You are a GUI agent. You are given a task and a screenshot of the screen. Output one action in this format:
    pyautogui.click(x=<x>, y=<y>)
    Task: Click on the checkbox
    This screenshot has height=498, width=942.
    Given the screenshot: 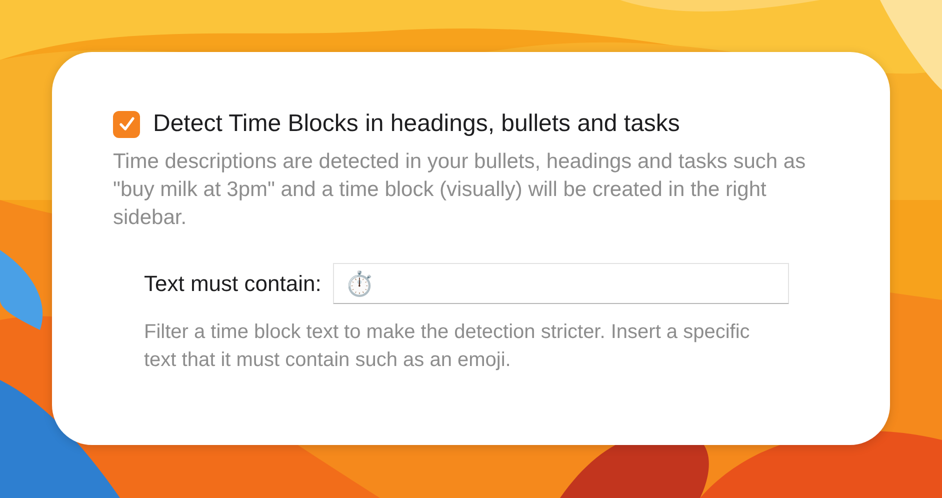 What is the action you would take?
    pyautogui.click(x=126, y=124)
    